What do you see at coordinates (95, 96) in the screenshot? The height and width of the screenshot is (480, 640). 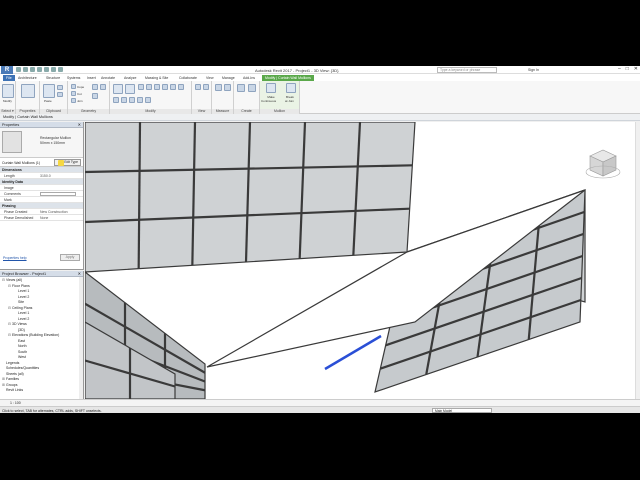 I see `demolish-icon` at bounding box center [95, 96].